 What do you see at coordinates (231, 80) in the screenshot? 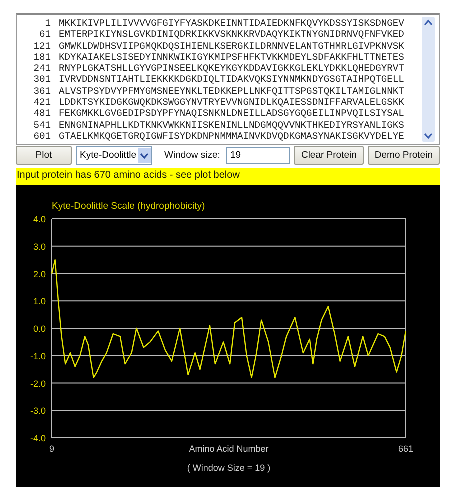
I see `sequence-text: IVRVDDNSNTIAHTLIEKKKKDGKDIQLTIDAKVQKSIYNNMKNDYGSGTAIHPQTGELL` at bounding box center [231, 80].